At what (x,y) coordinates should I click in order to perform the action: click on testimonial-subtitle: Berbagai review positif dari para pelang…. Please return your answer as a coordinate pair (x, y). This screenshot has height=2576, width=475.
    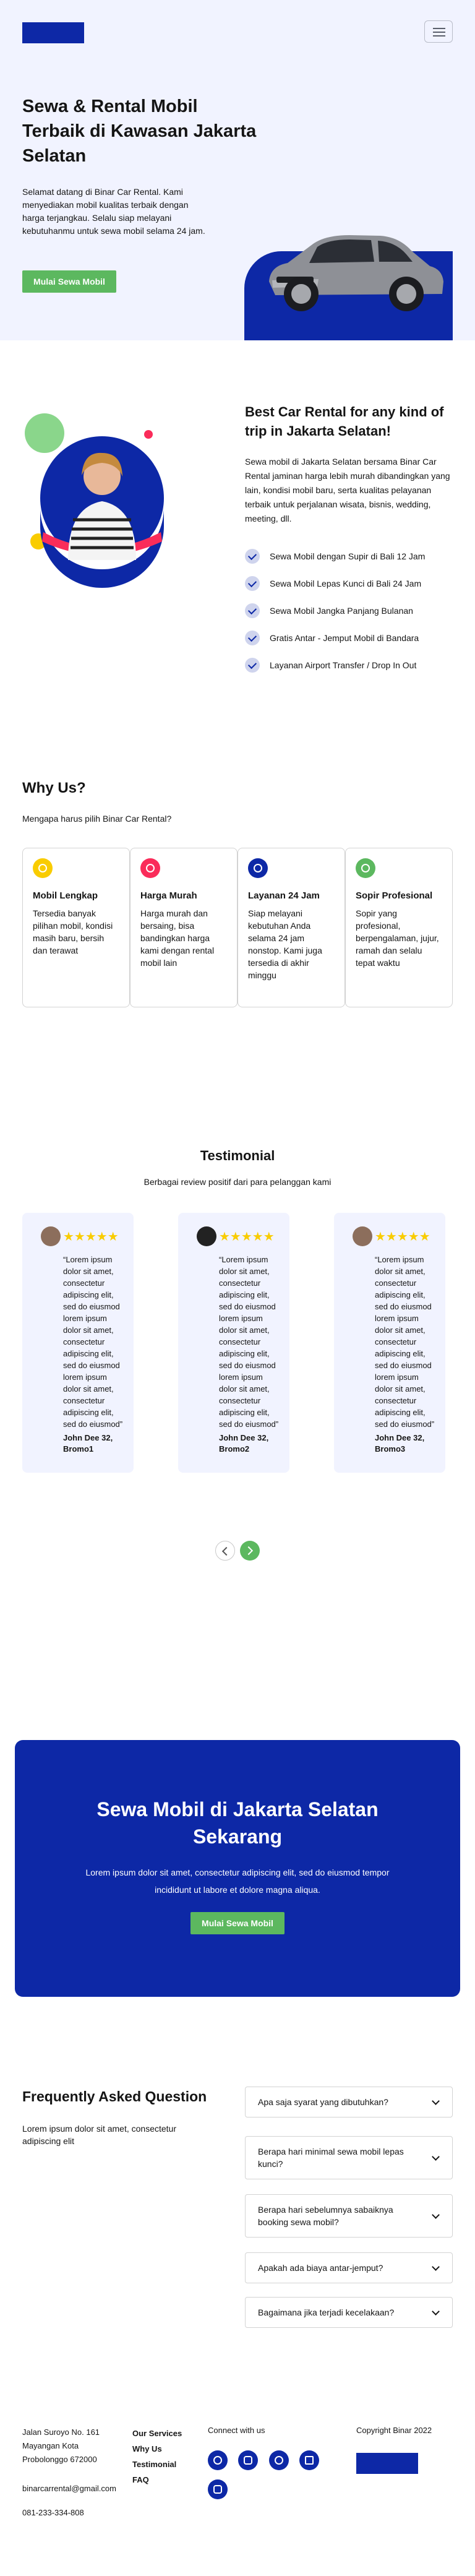
    Looking at the image, I should click on (237, 1182).